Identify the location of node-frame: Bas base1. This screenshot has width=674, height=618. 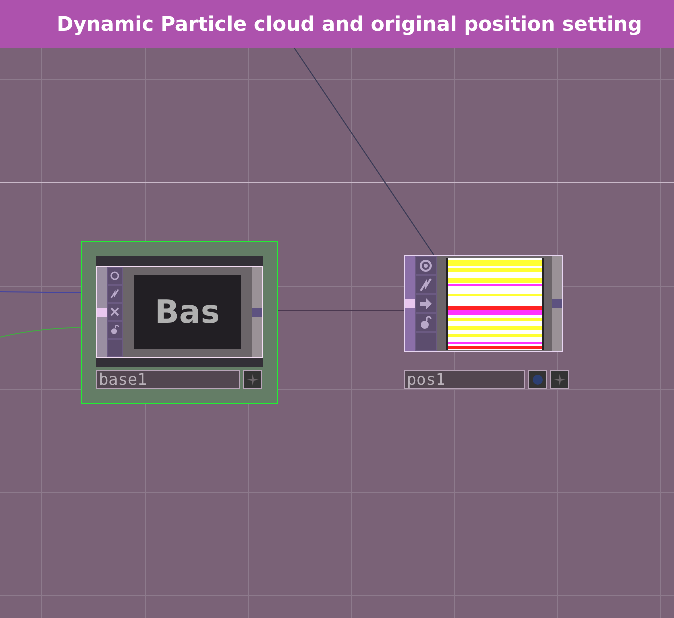
(179, 322).